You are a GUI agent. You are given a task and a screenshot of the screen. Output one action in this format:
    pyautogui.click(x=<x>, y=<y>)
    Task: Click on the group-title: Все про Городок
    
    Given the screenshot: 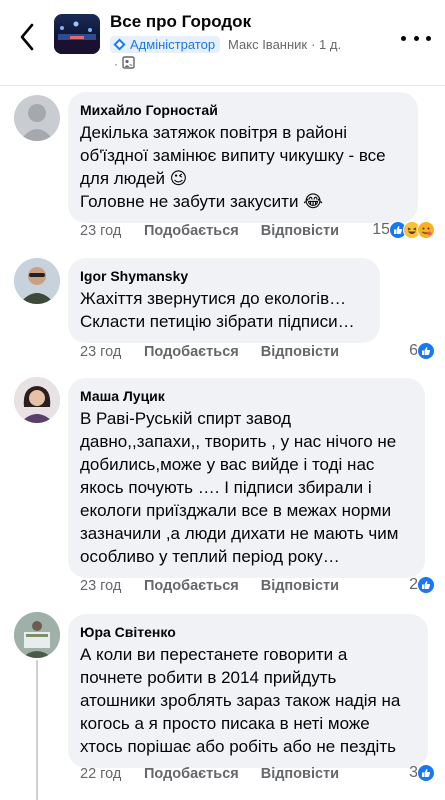 What is the action you would take?
    pyautogui.click(x=180, y=22)
    